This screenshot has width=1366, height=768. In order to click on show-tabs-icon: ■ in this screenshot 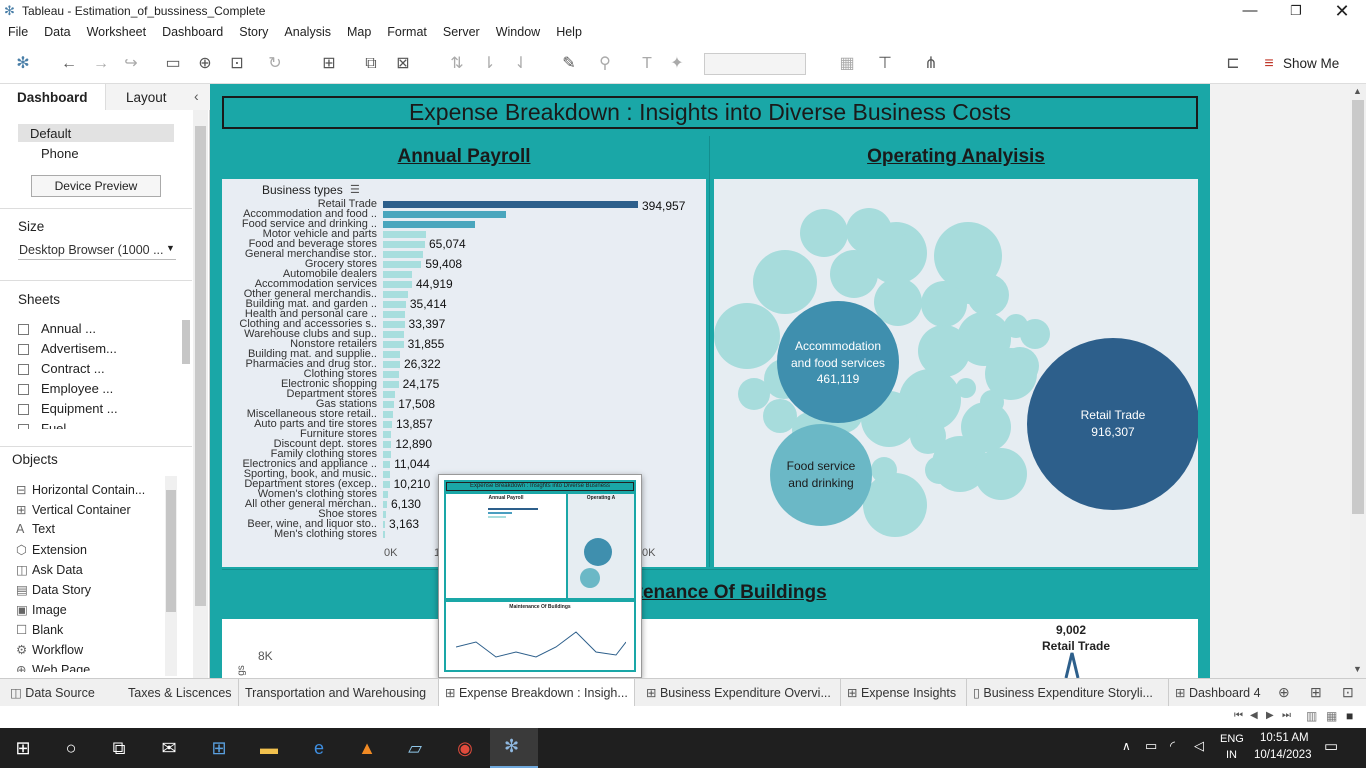, I will do `click(1349, 716)`.